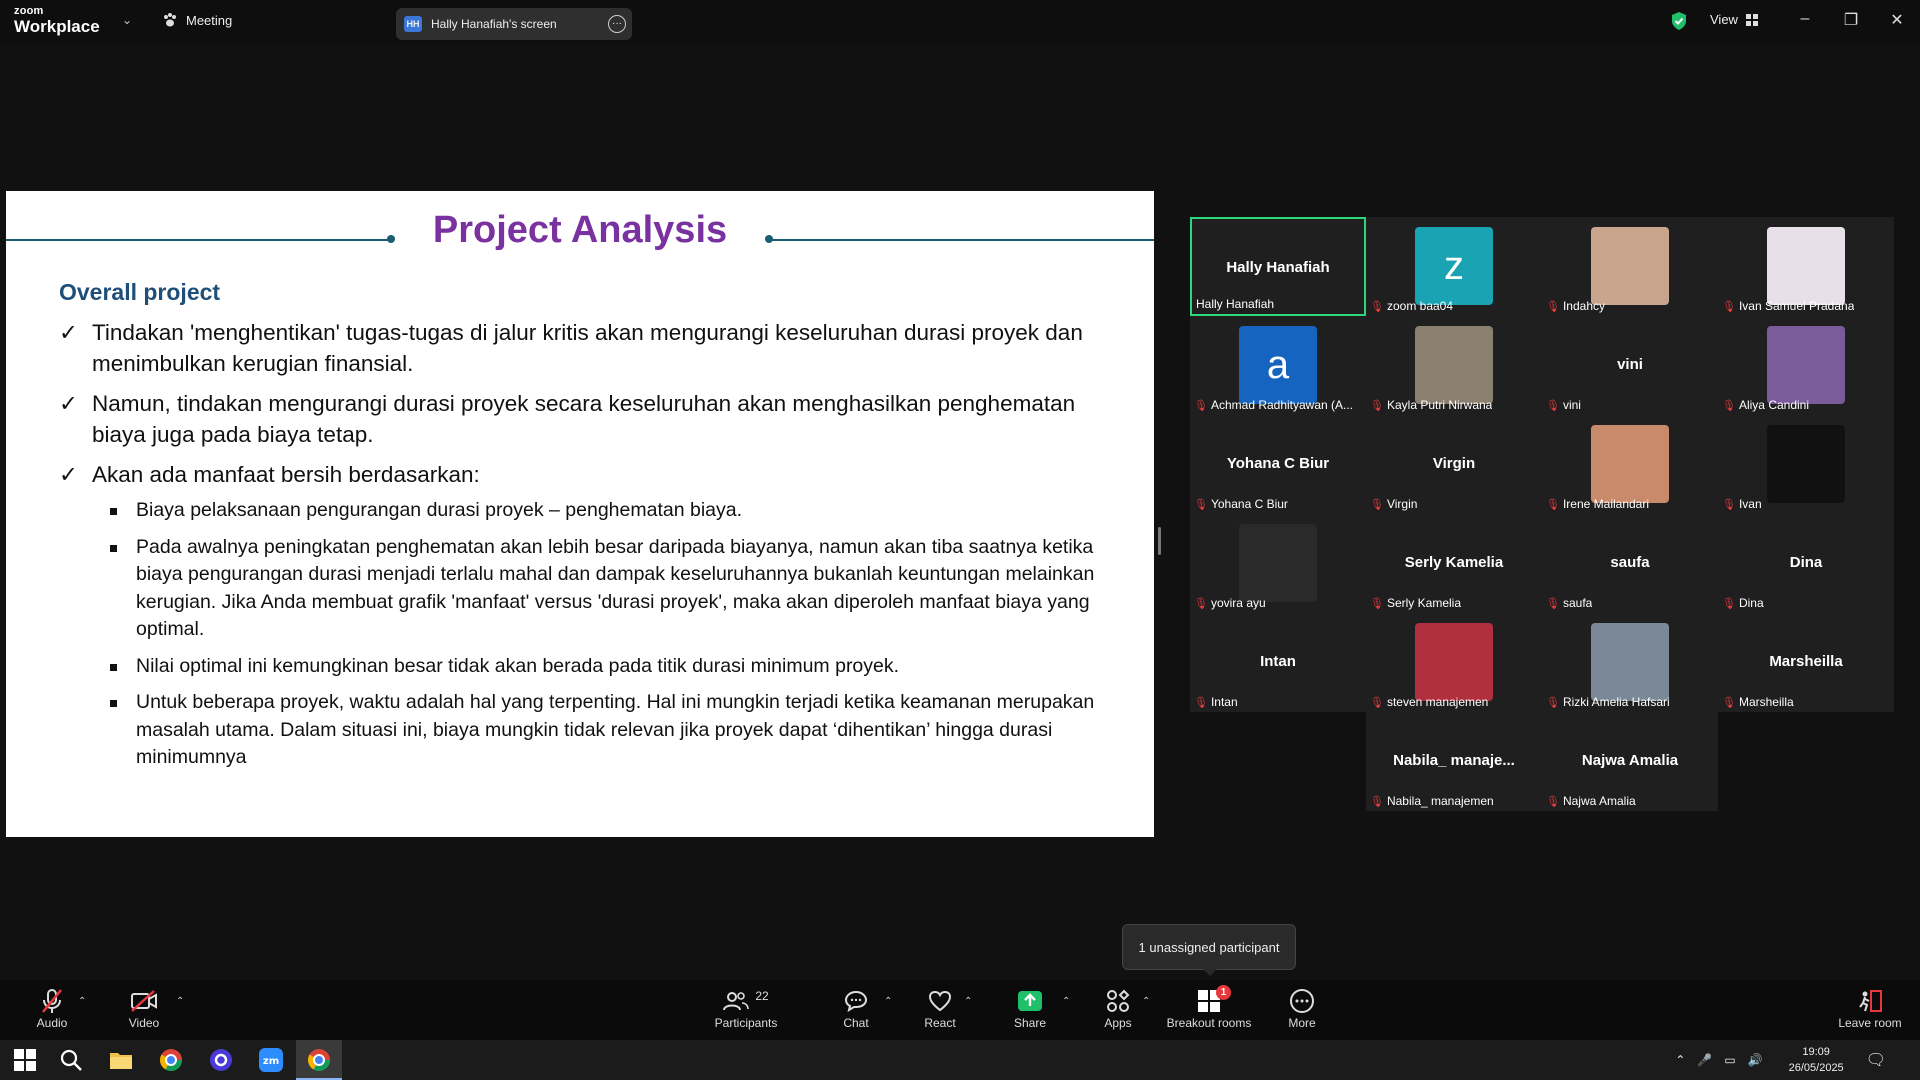 Image resolution: width=1920 pixels, height=1080 pixels. What do you see at coordinates (968, 1001) in the screenshot?
I see `react-options-caret-icon: ⌃` at bounding box center [968, 1001].